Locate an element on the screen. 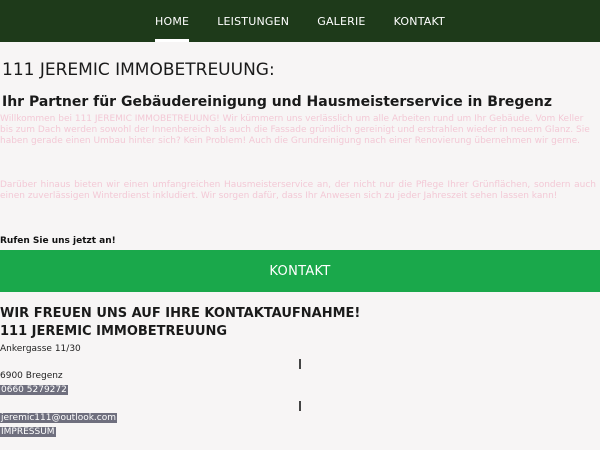 The width and height of the screenshot is (600, 450). top-navigation: HOME LEISTUNGEN GALERIE KONTAKT is located at coordinates (300, 21).